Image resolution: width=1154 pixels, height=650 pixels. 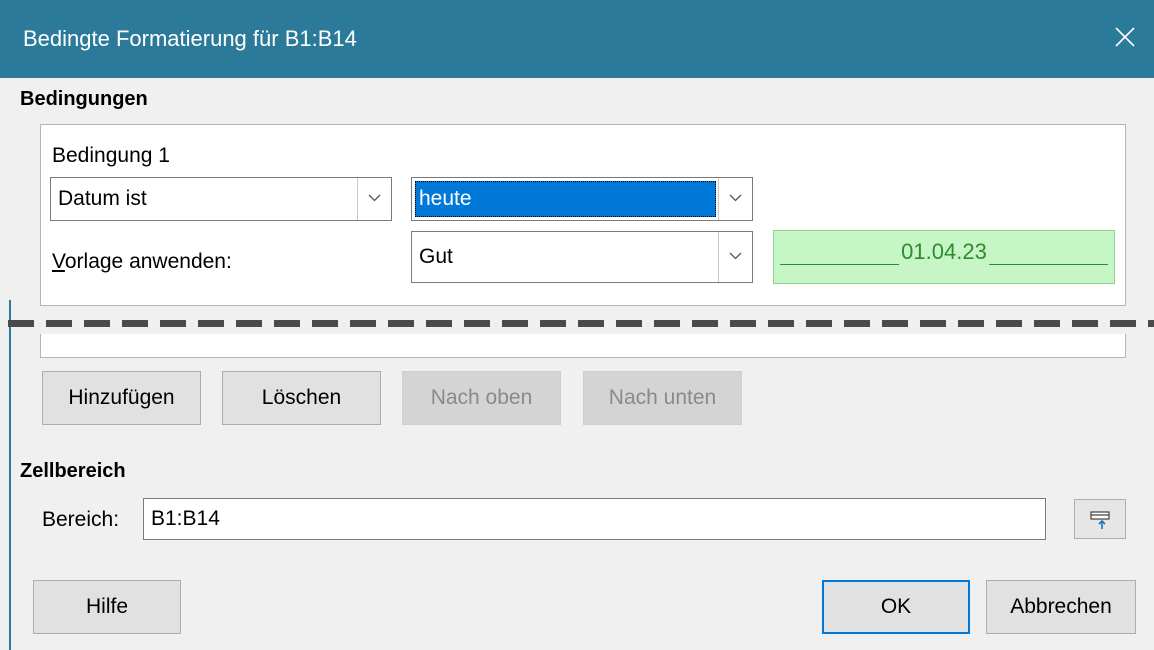 What do you see at coordinates (102, 198) in the screenshot?
I see `condition-type-value: Datum ist` at bounding box center [102, 198].